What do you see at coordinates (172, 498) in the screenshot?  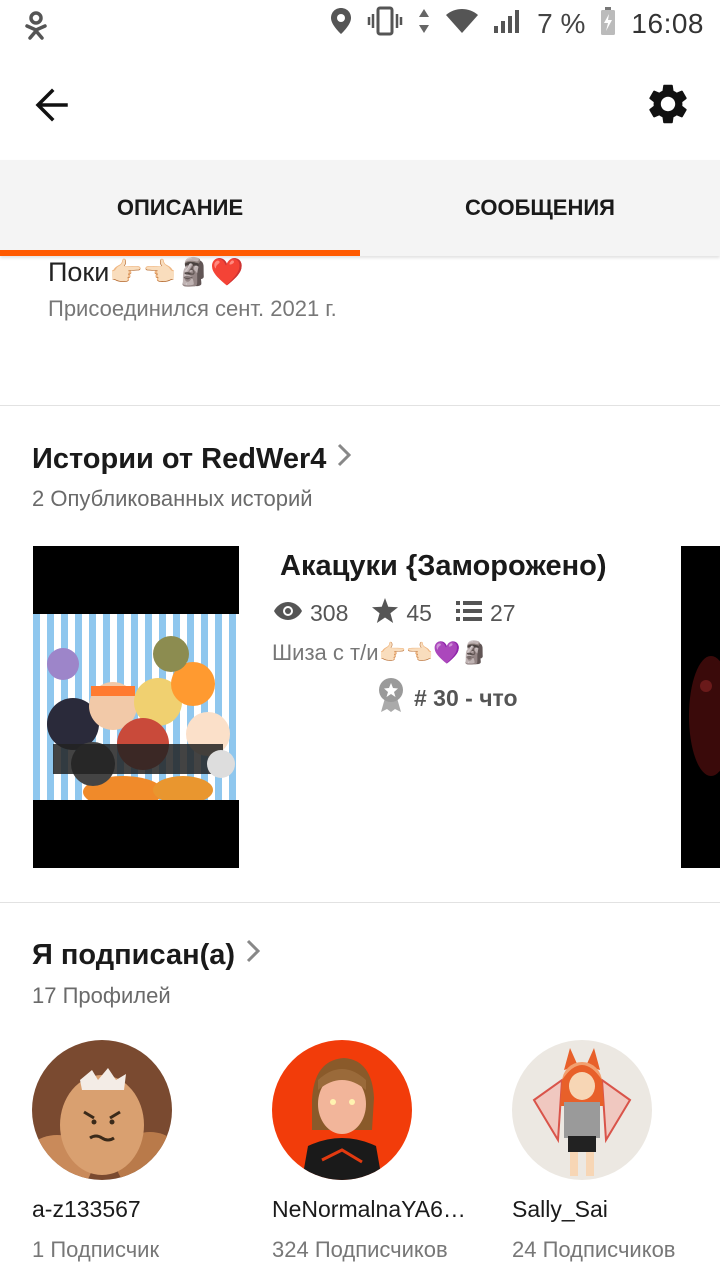 I see `stories-count: 2 Опубликованных историй` at bounding box center [172, 498].